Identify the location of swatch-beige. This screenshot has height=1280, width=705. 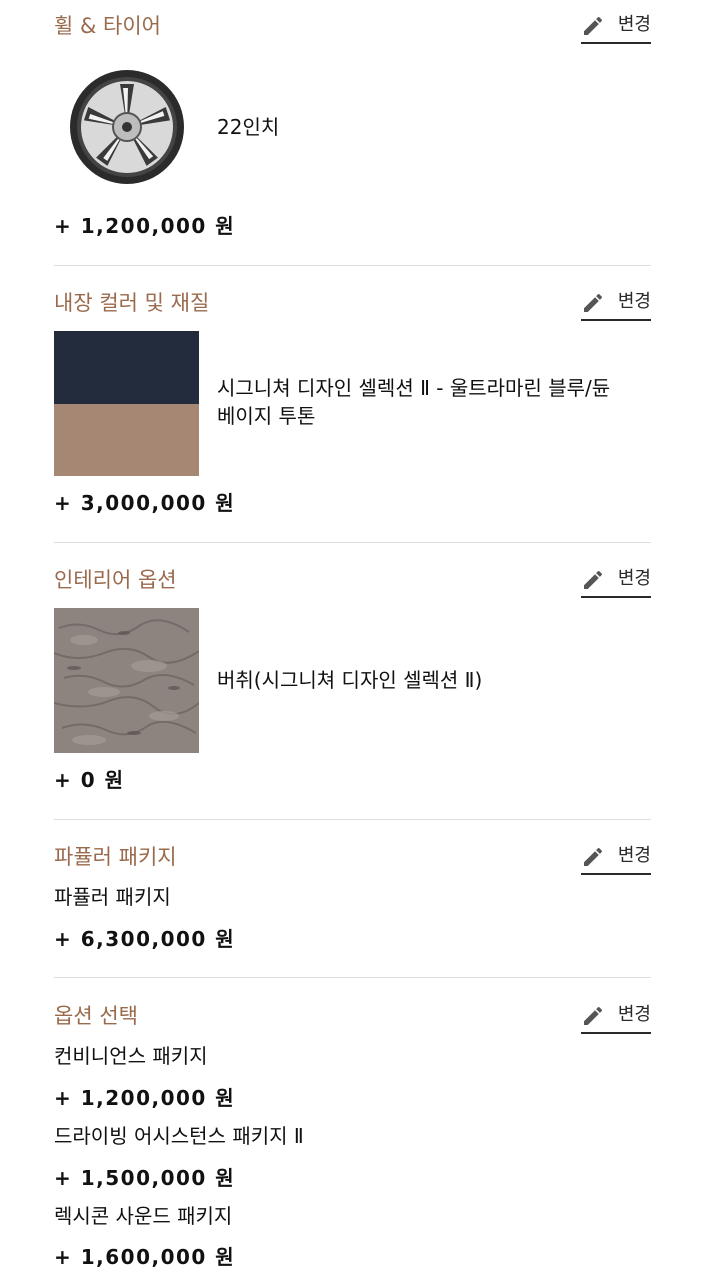
(126, 440).